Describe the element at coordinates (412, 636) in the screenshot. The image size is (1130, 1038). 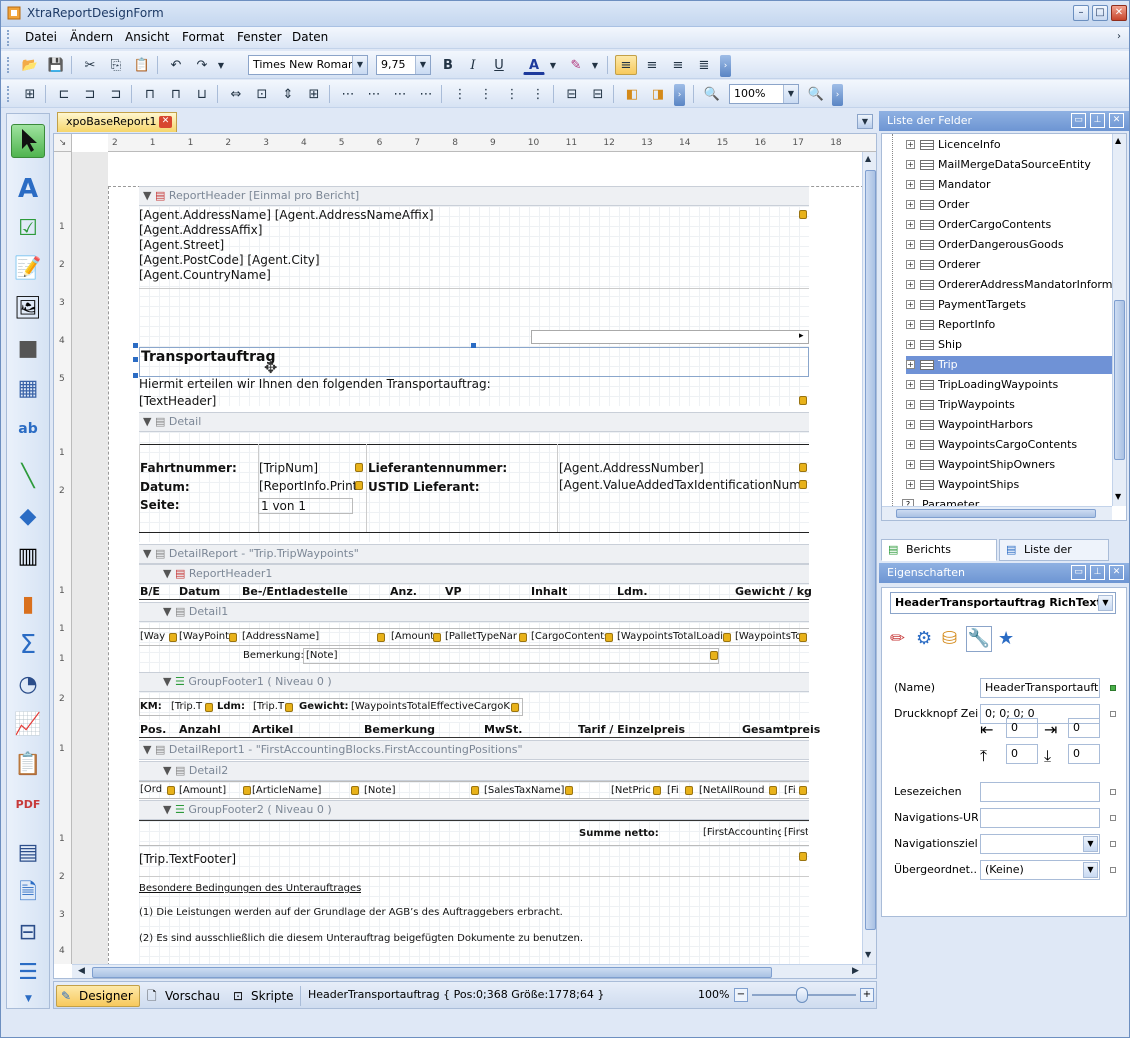
I see `wp-cell: [Amount` at that location.